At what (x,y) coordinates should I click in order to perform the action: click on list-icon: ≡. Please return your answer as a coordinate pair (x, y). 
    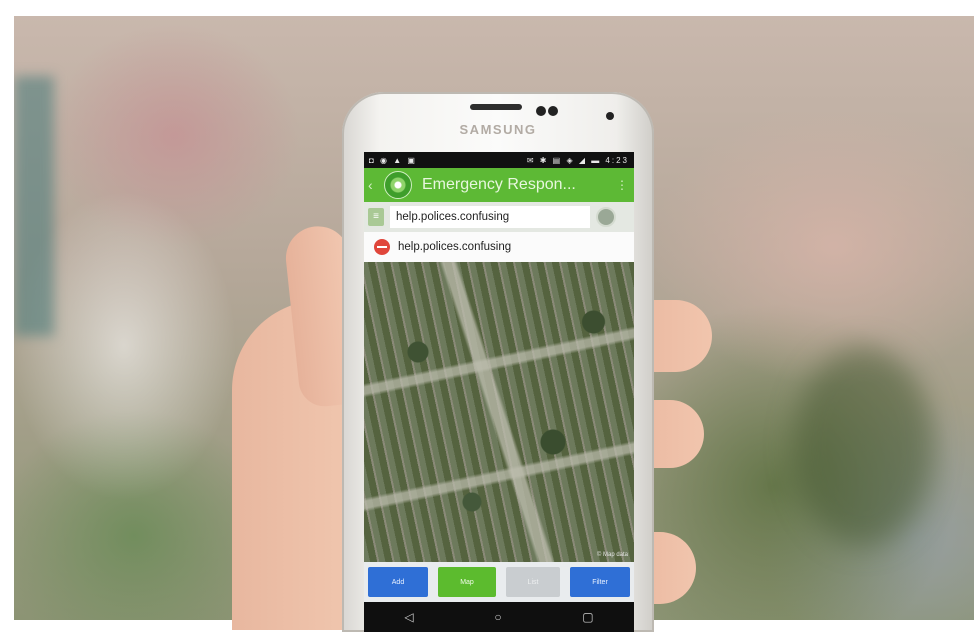
    Looking at the image, I should click on (376, 217).